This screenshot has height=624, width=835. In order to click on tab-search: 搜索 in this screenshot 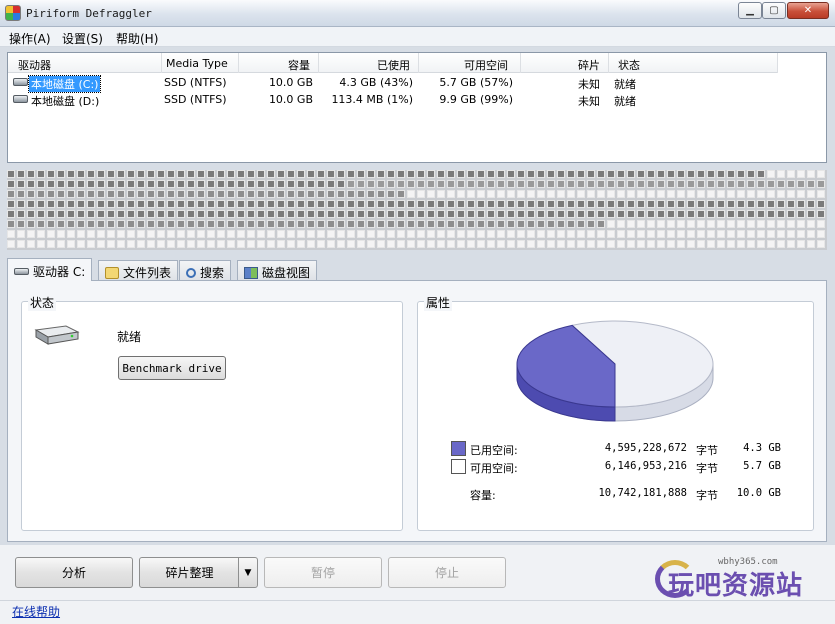, I will do `click(205, 270)`.